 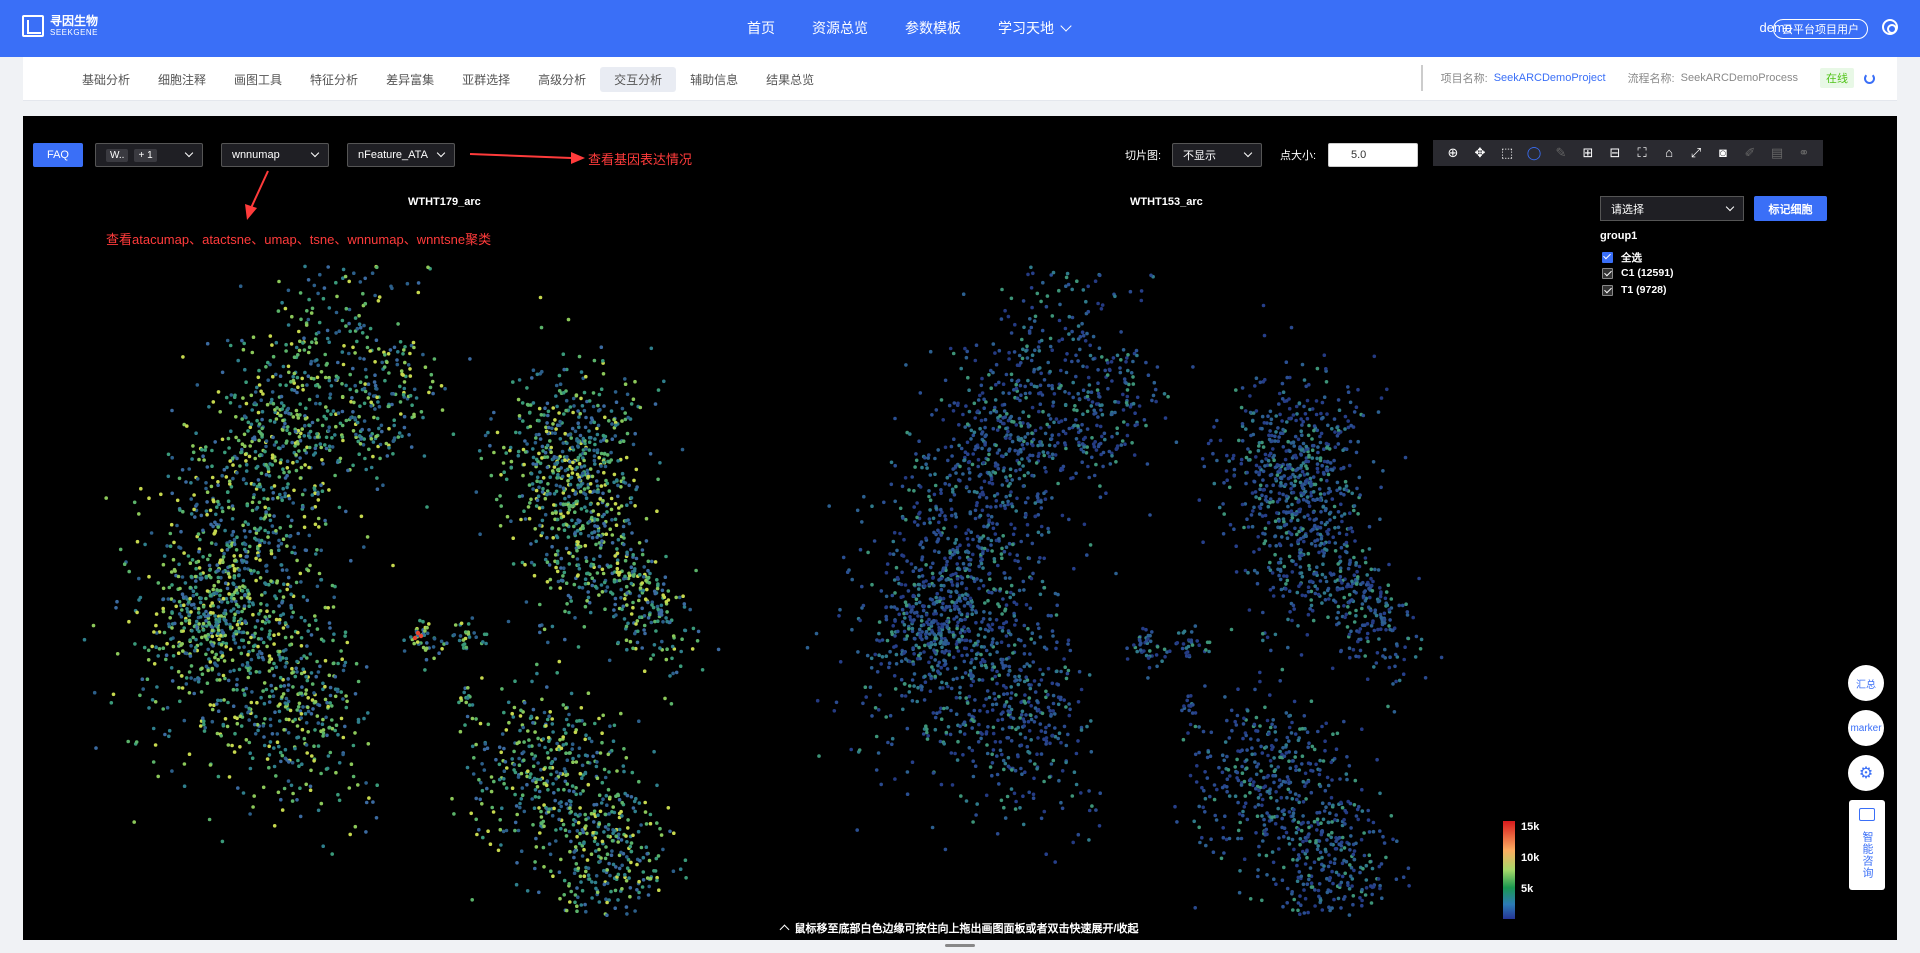 What do you see at coordinates (106, 79) in the screenshot?
I see `tab-basic: 基础分析` at bounding box center [106, 79].